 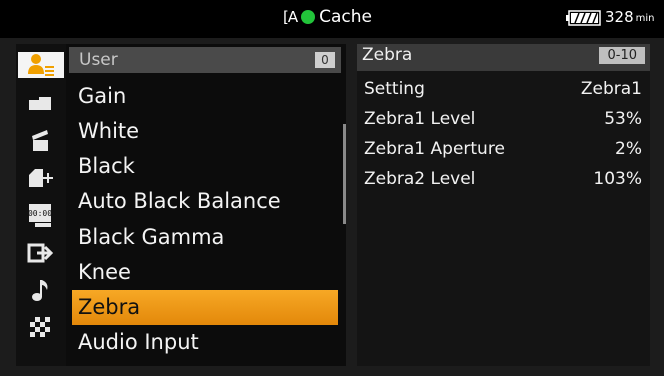 What do you see at coordinates (503, 57) in the screenshot?
I see `detail-header: Zebra 0-10` at bounding box center [503, 57].